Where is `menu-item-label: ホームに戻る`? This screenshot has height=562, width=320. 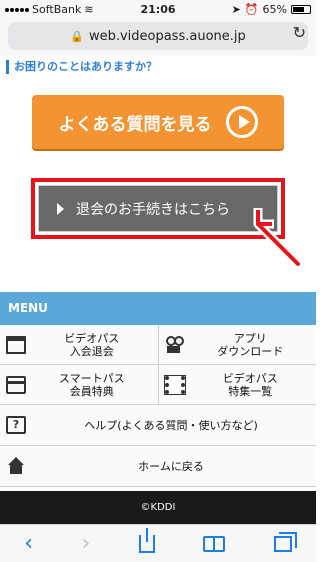 menu-item-label: ホームに戻る is located at coordinates (171, 466).